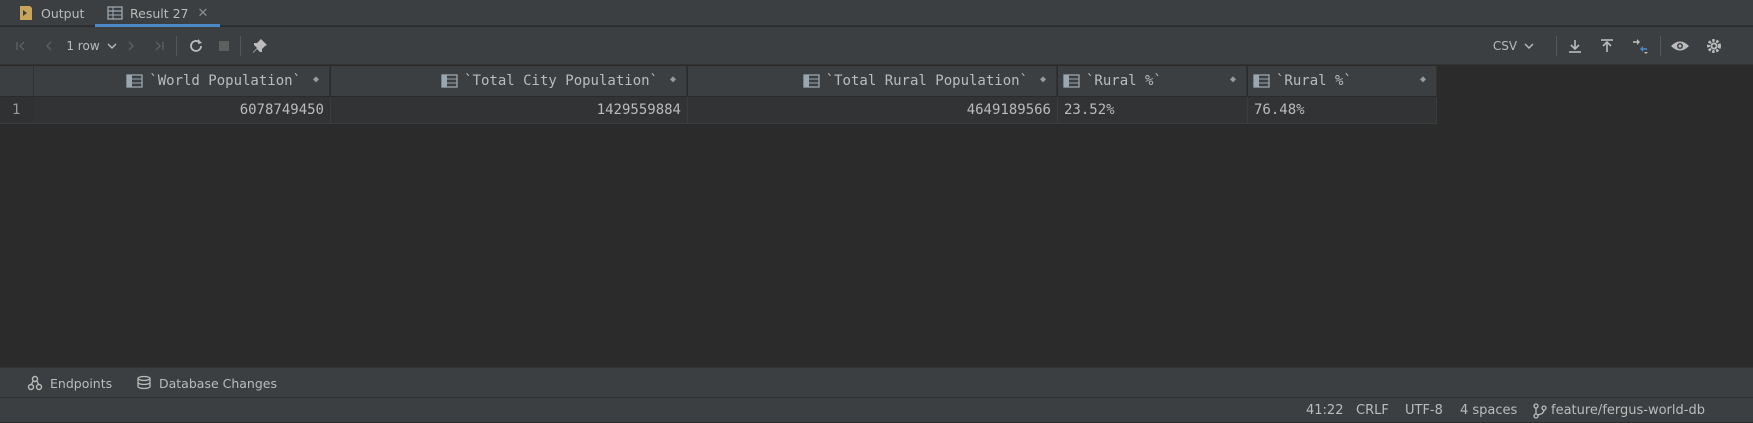 The height and width of the screenshot is (423, 1753). I want to click on chevron-left-icon, so click(49, 46).